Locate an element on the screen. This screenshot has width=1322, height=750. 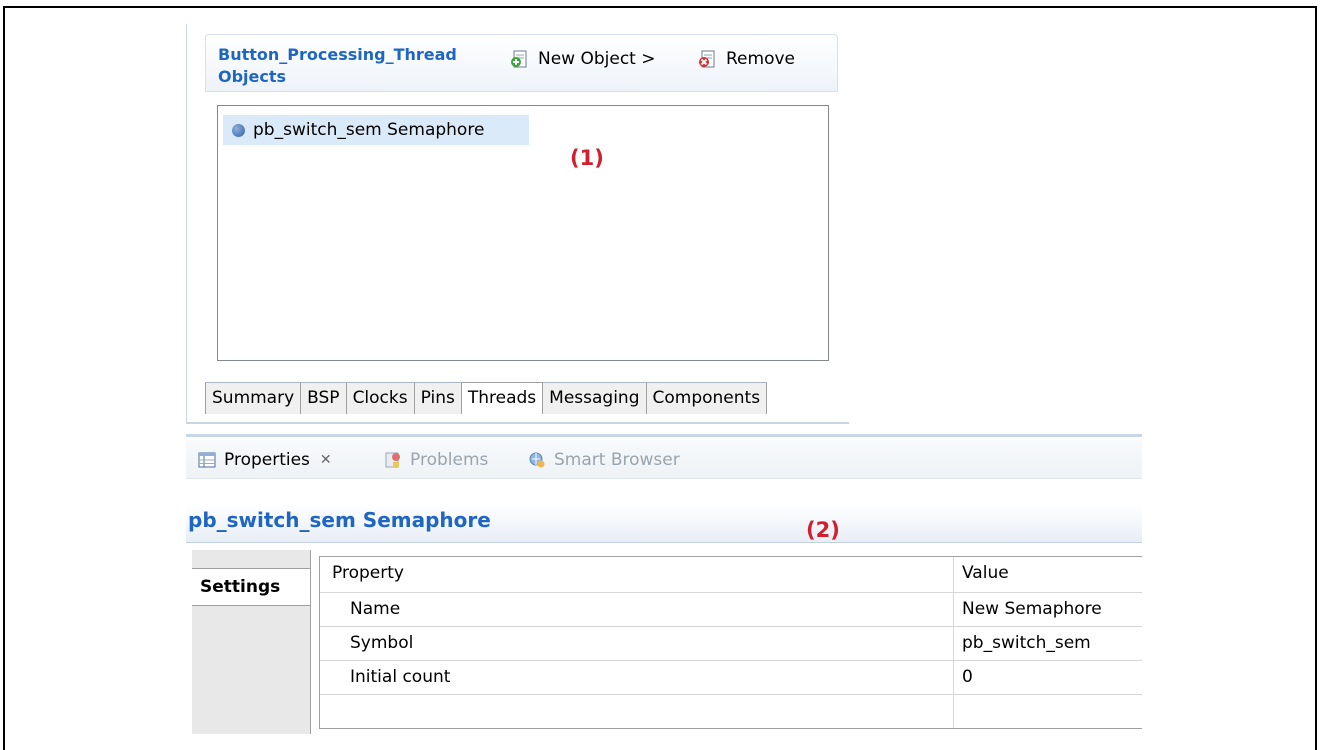
property-value: New Semaphore is located at coordinates (1048, 609).